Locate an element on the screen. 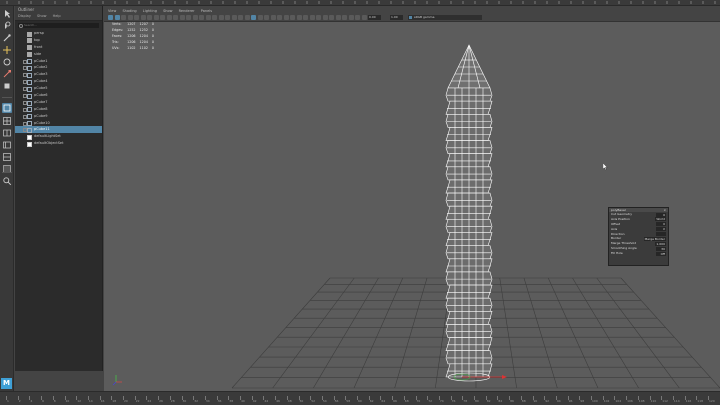 Image resolution: width=720 pixels, height=405 pixels. bevel-attr-value is located at coordinates (661, 234).